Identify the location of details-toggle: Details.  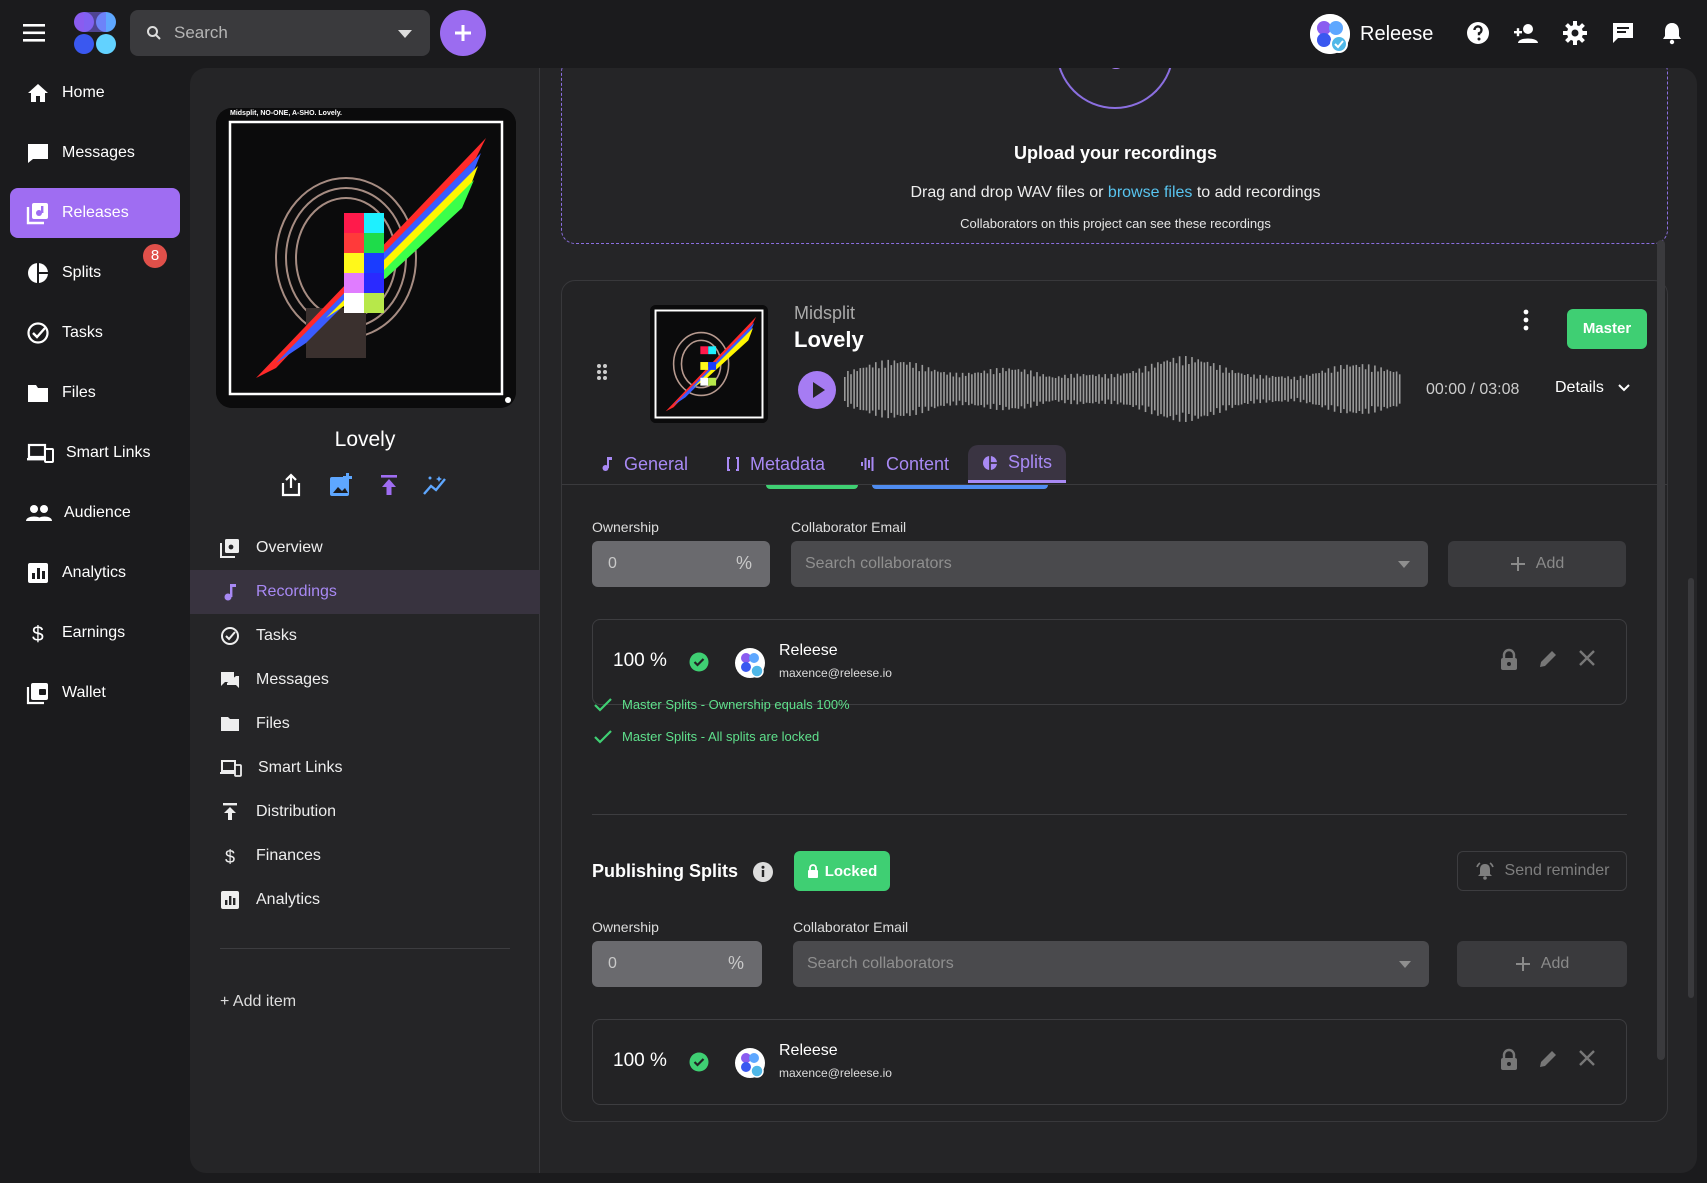
(1592, 388).